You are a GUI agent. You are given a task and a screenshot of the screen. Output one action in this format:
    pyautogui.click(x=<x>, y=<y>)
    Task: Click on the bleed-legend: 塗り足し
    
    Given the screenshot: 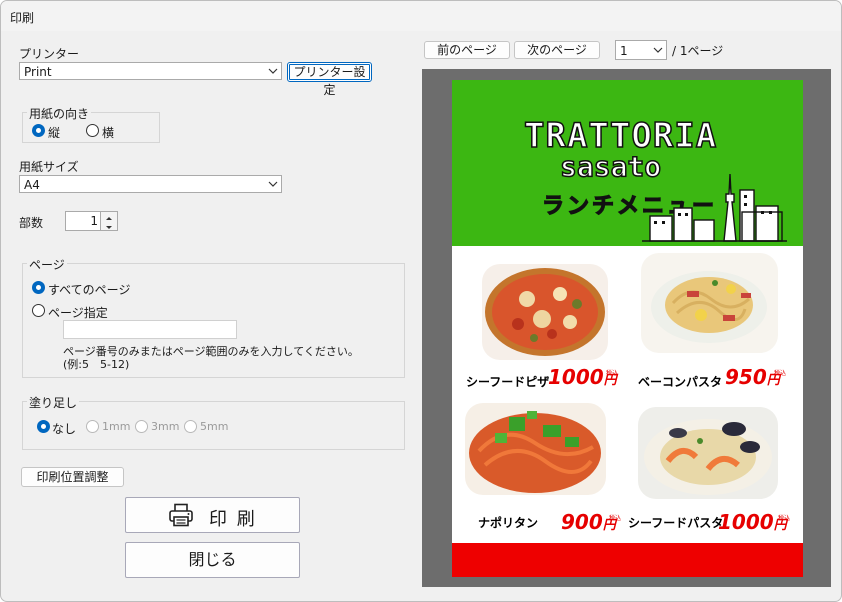 What is the action you would take?
    pyautogui.click(x=53, y=402)
    